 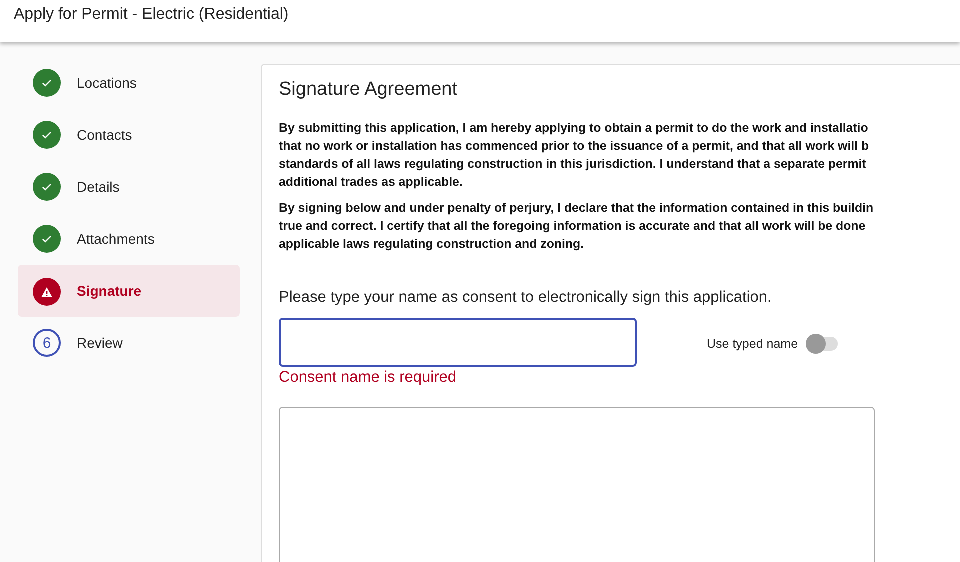 I want to click on step-item: Attachments, so click(x=129, y=239).